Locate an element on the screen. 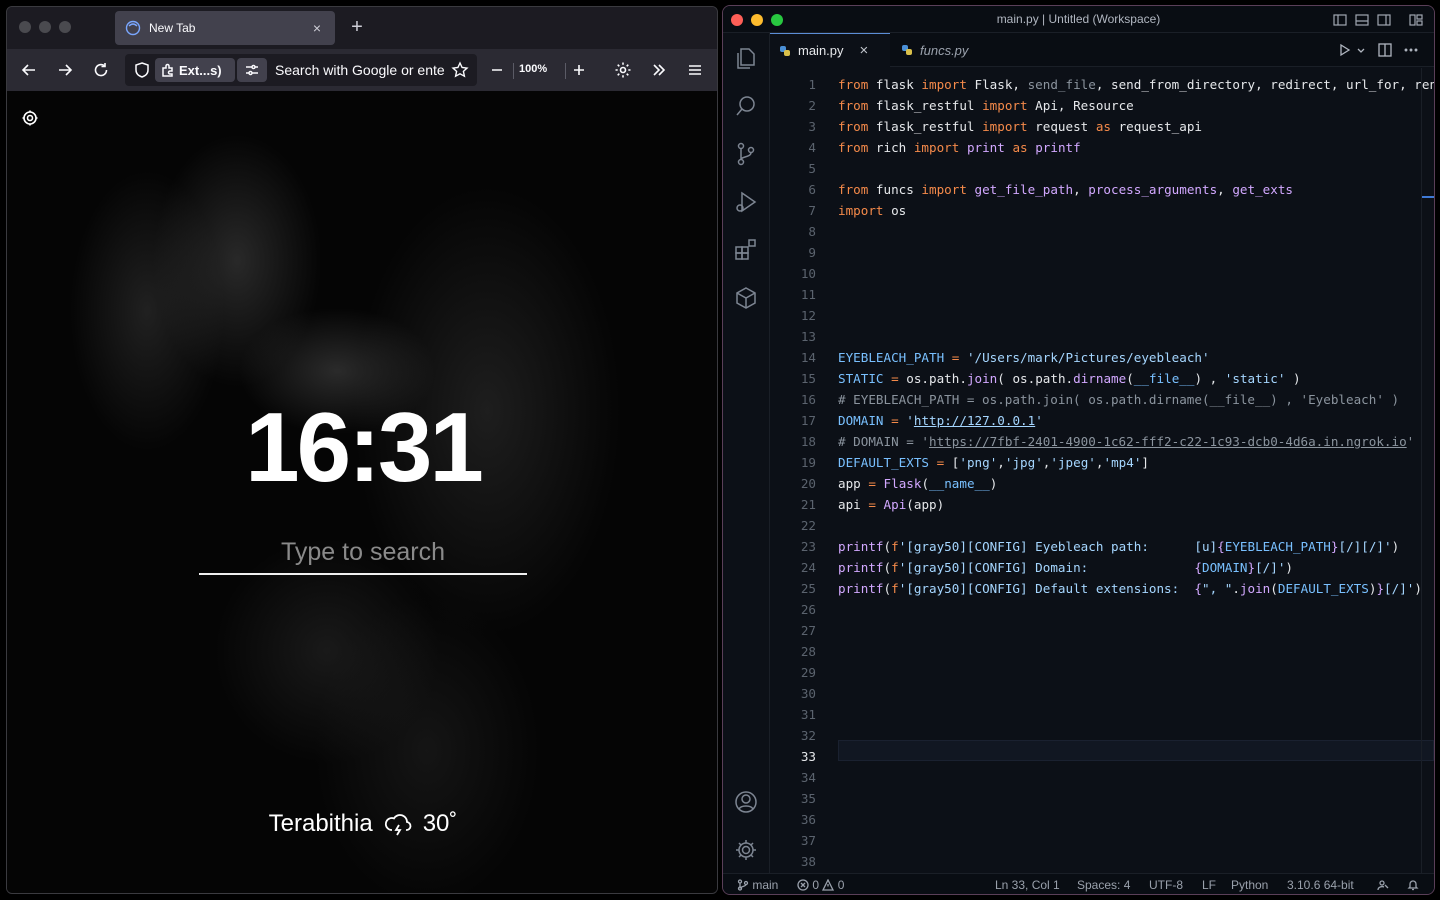 Image resolution: width=1440 pixels, height=900 pixels. code-line: 27 is located at coordinates (1102, 630).